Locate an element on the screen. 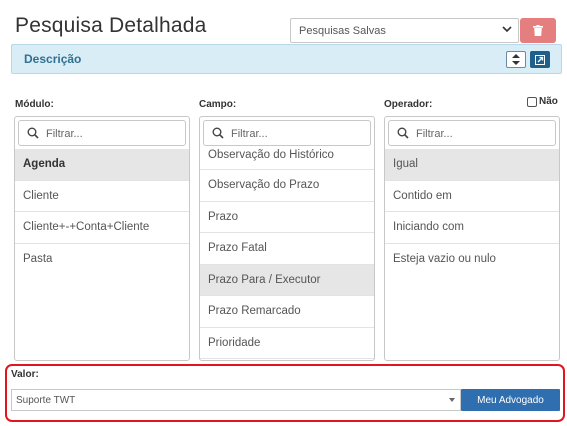 This screenshot has width=567, height=426. external-link-button is located at coordinates (540, 59).